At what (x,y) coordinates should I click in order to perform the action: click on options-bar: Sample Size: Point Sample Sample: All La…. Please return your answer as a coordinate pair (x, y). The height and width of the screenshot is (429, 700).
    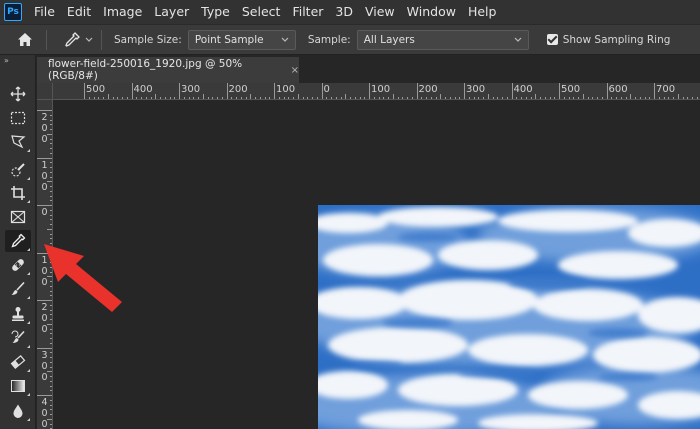
    Looking at the image, I should click on (350, 39).